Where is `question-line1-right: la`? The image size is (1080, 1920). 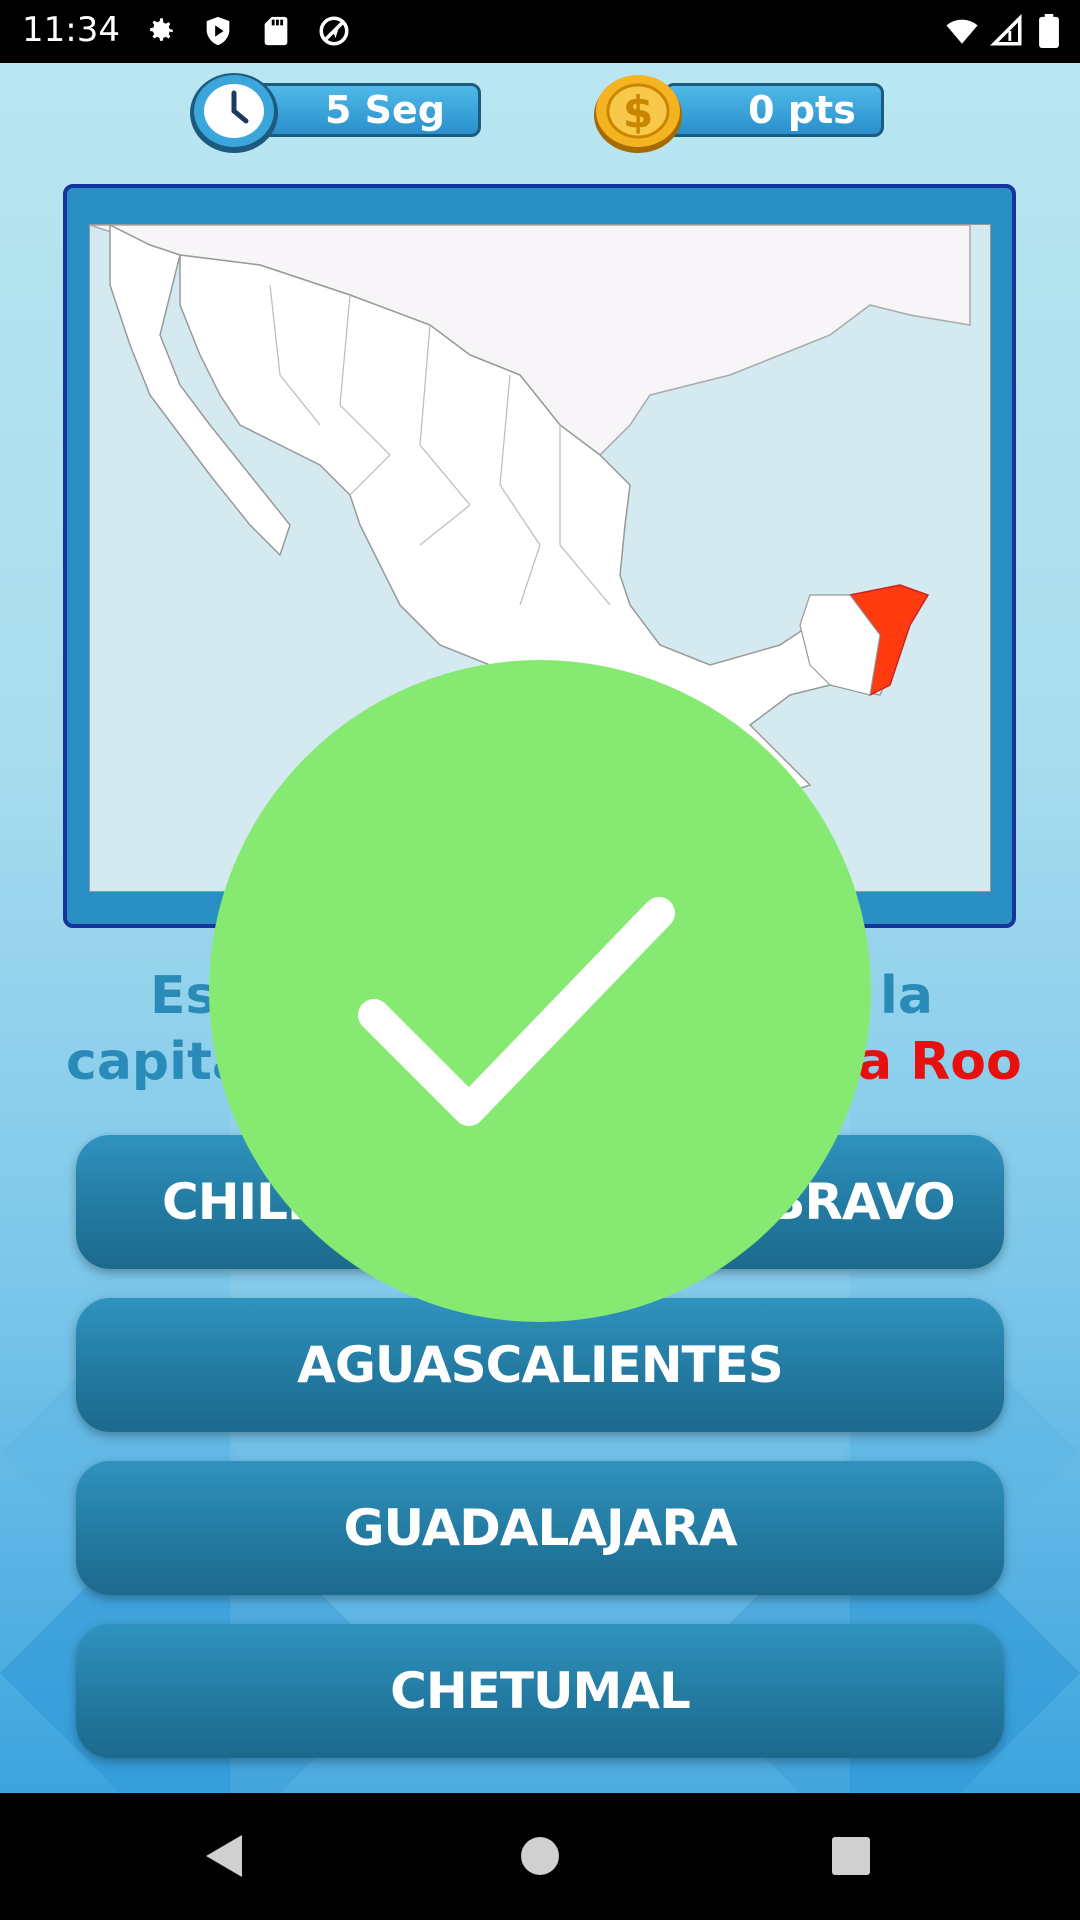 question-line1-right: la is located at coordinates (906, 996).